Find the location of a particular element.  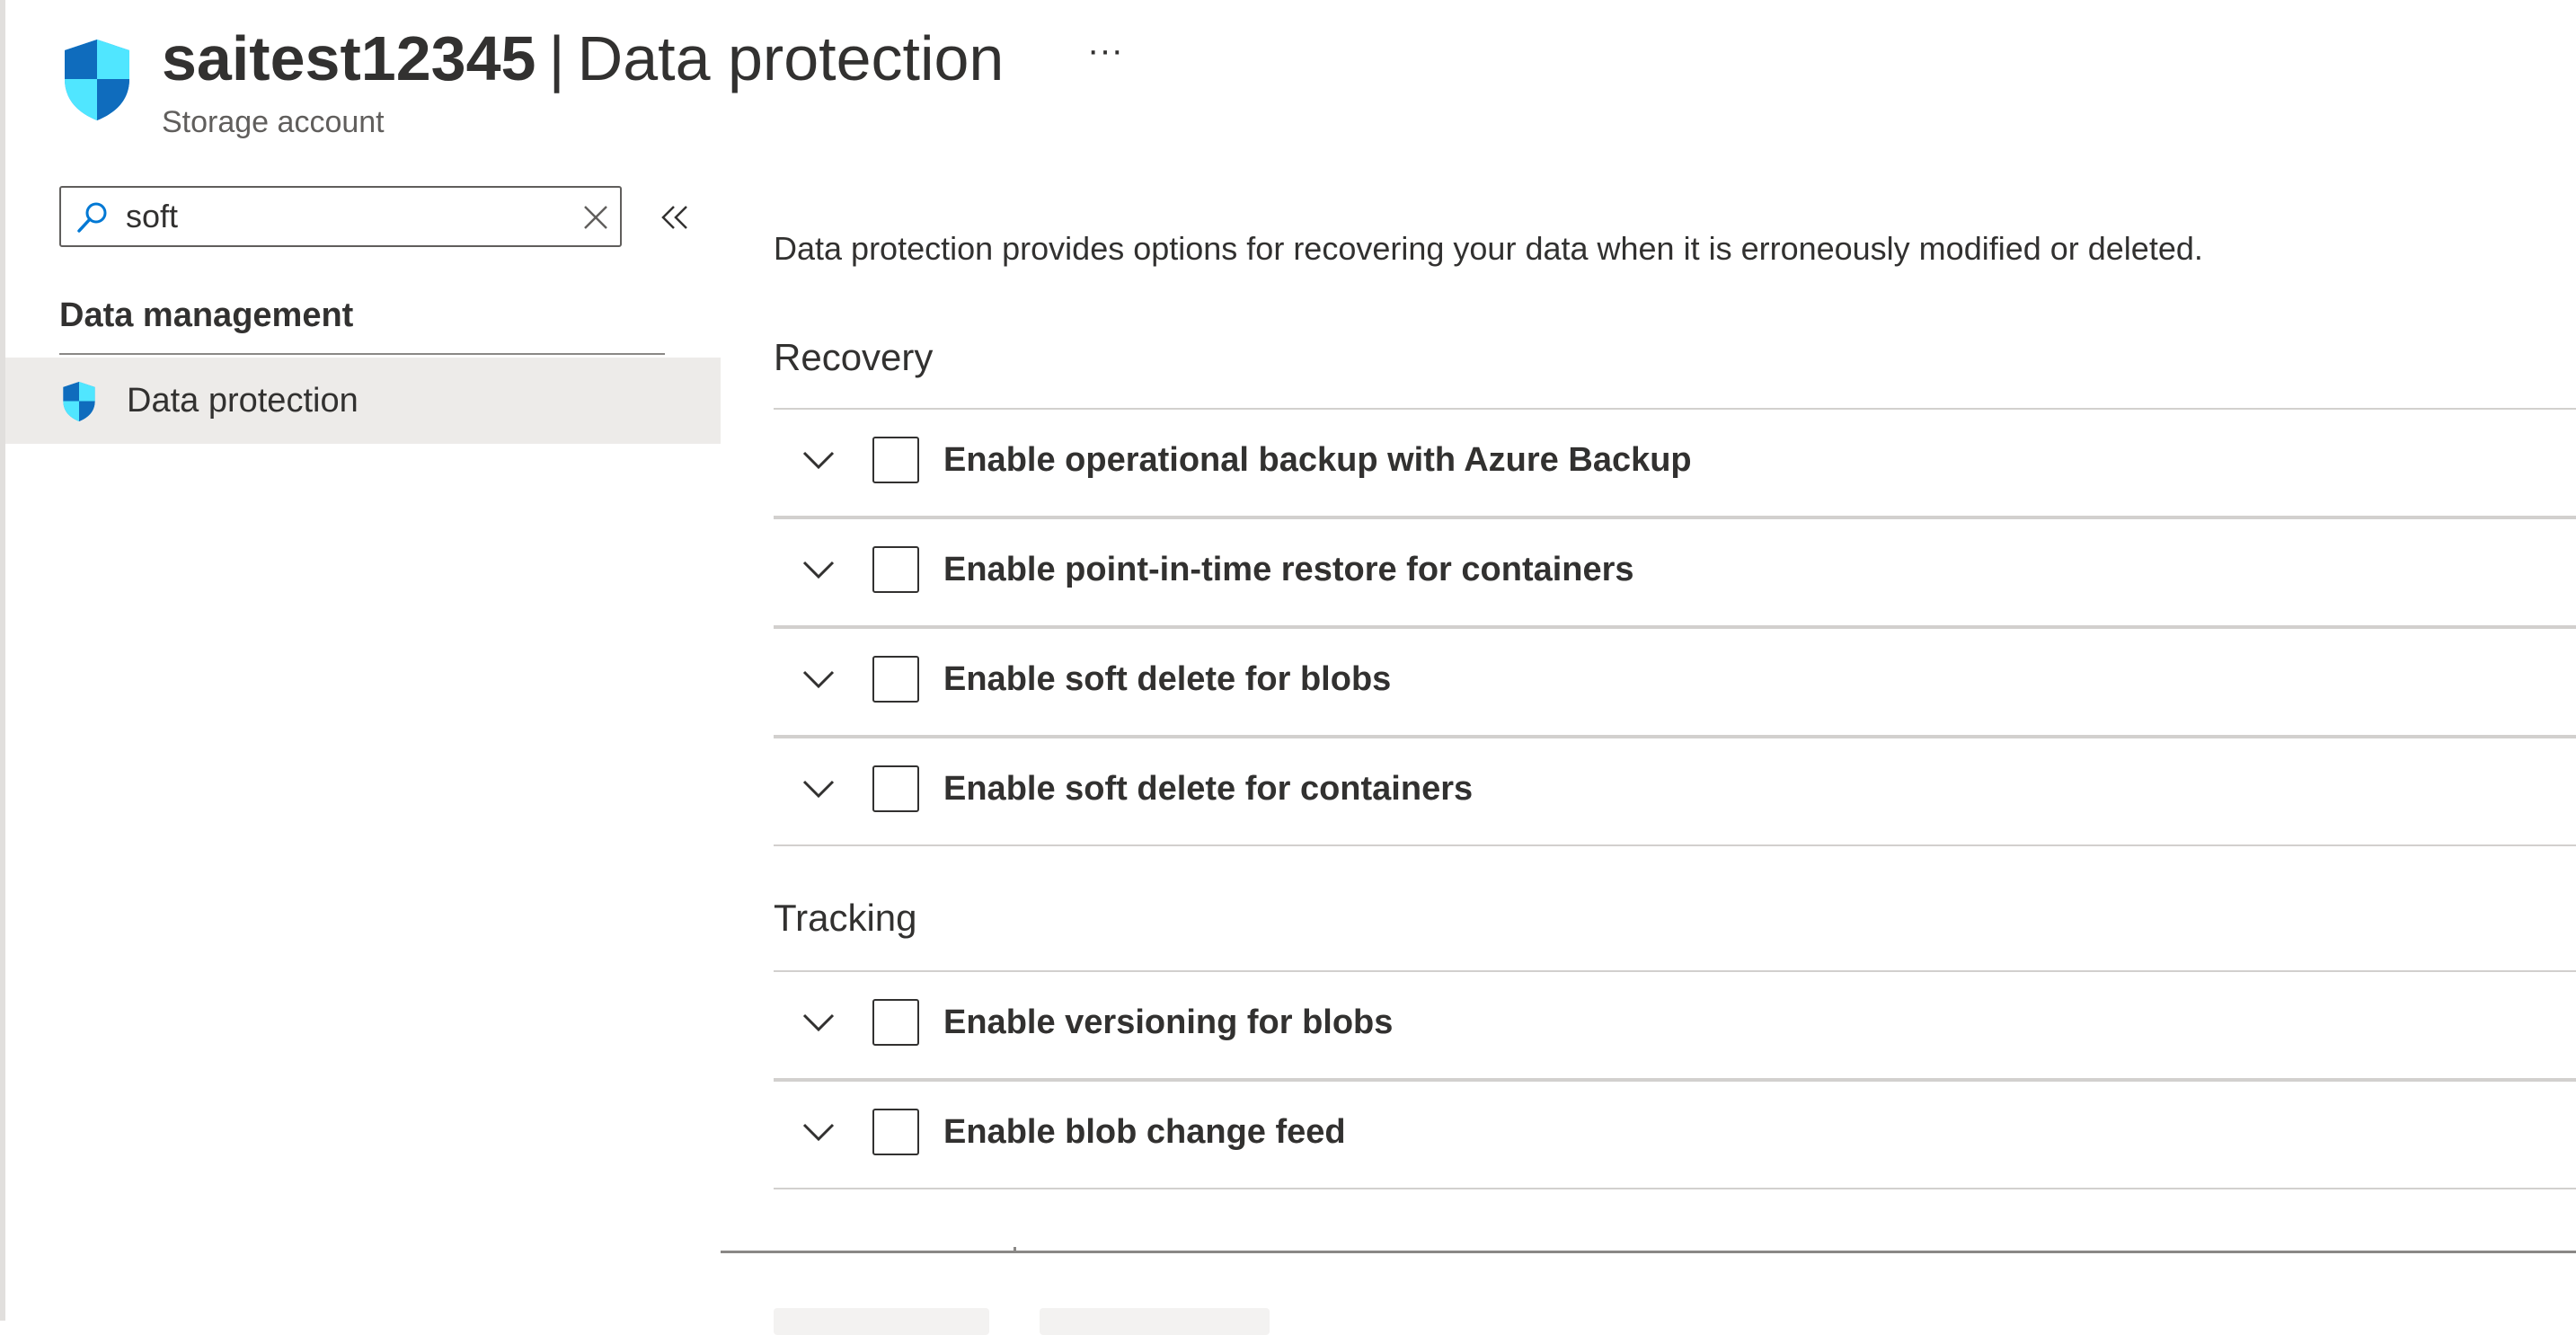

option-row-change-feed: Enable blob change feed is located at coordinates (1675, 1135).